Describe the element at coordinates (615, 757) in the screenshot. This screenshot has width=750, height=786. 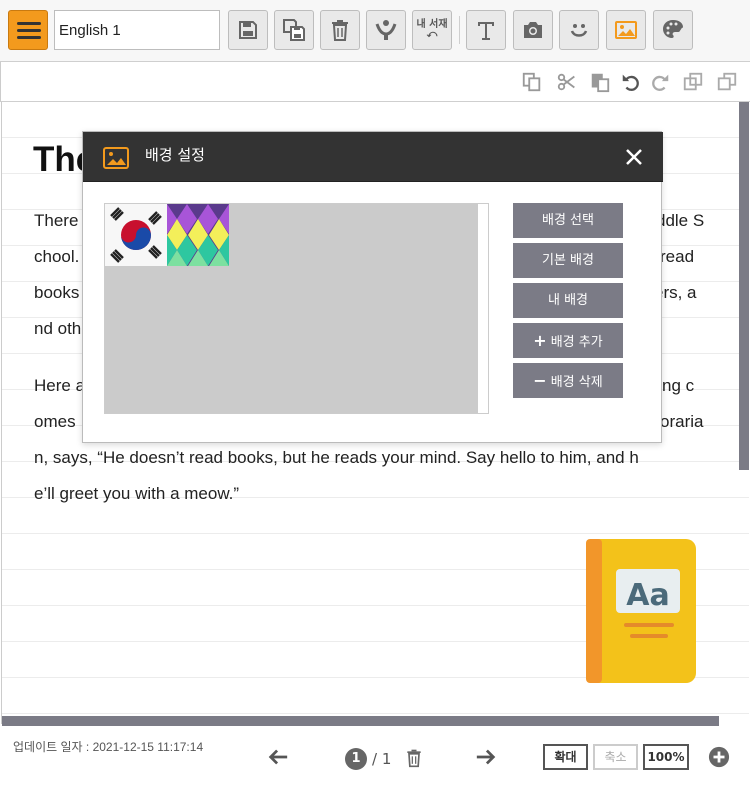
I see `zoom-out-button: 축소` at that location.